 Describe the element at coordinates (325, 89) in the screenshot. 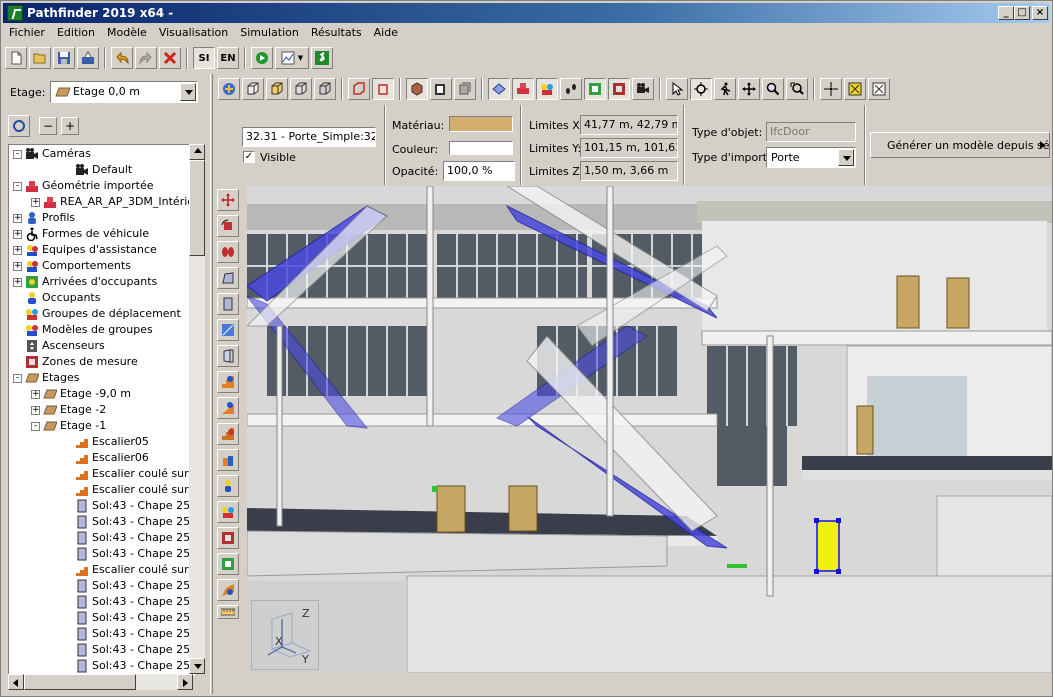

I see `view-iso-button` at that location.